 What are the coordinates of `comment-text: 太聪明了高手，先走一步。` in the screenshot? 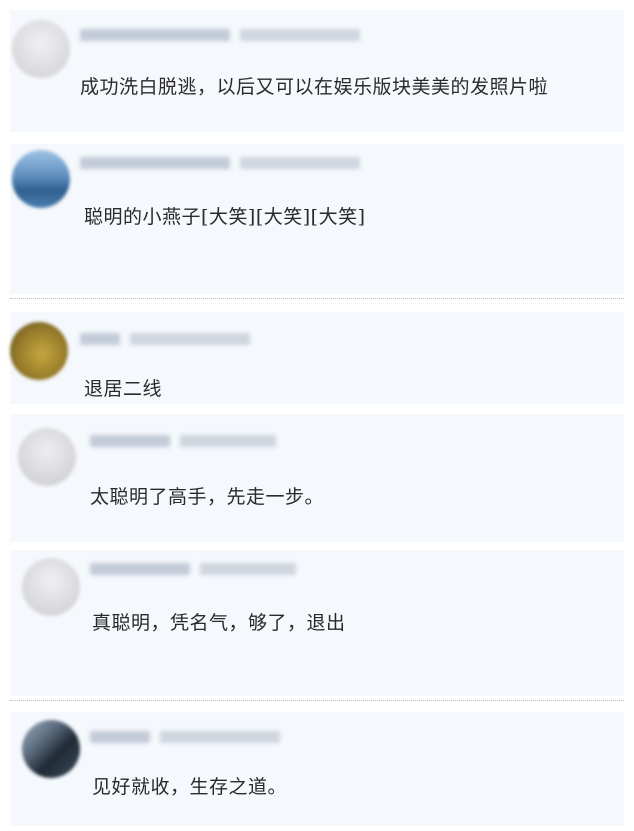 It's located at (207, 497).